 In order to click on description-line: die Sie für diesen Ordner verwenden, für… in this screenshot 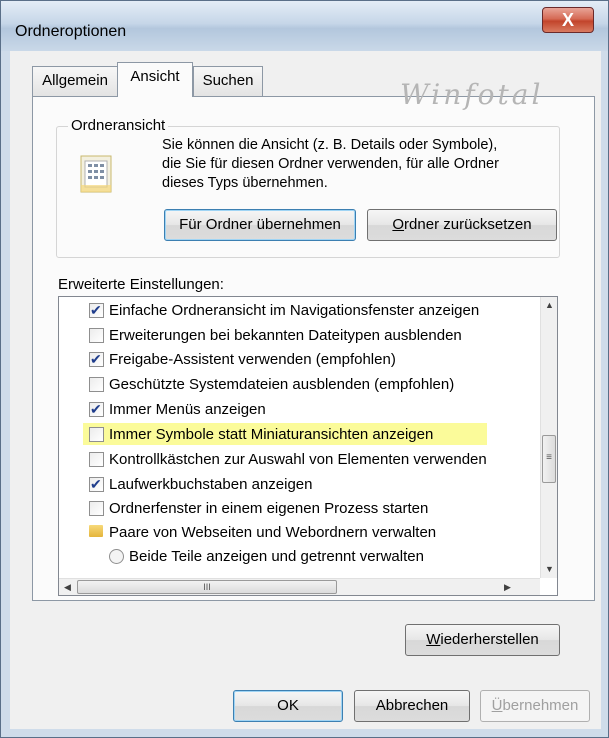, I will do `click(330, 164)`.